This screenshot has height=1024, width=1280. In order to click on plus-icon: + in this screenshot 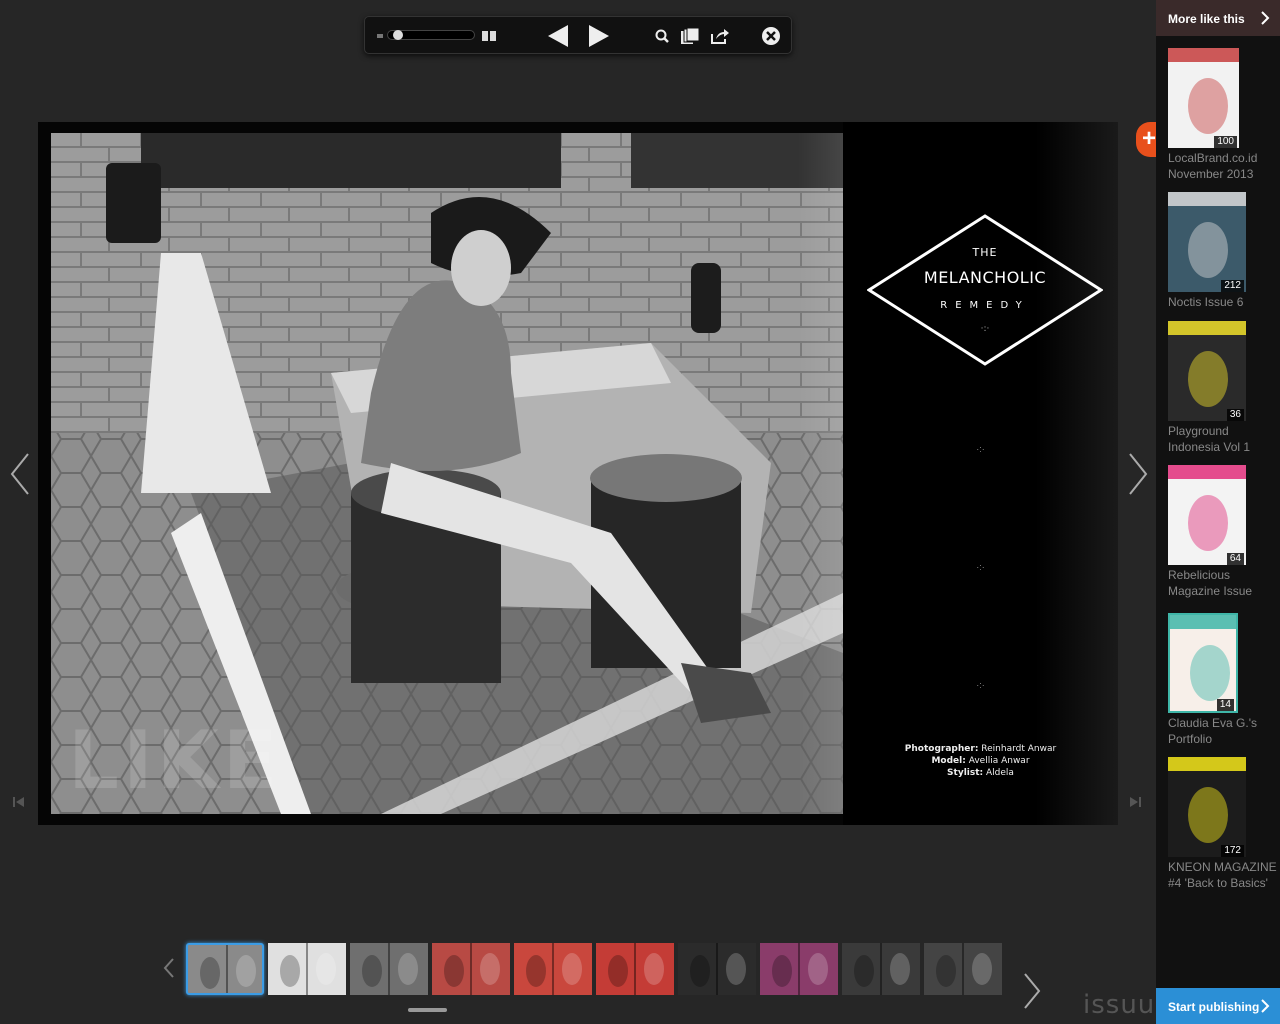, I will do `click(1149, 138)`.